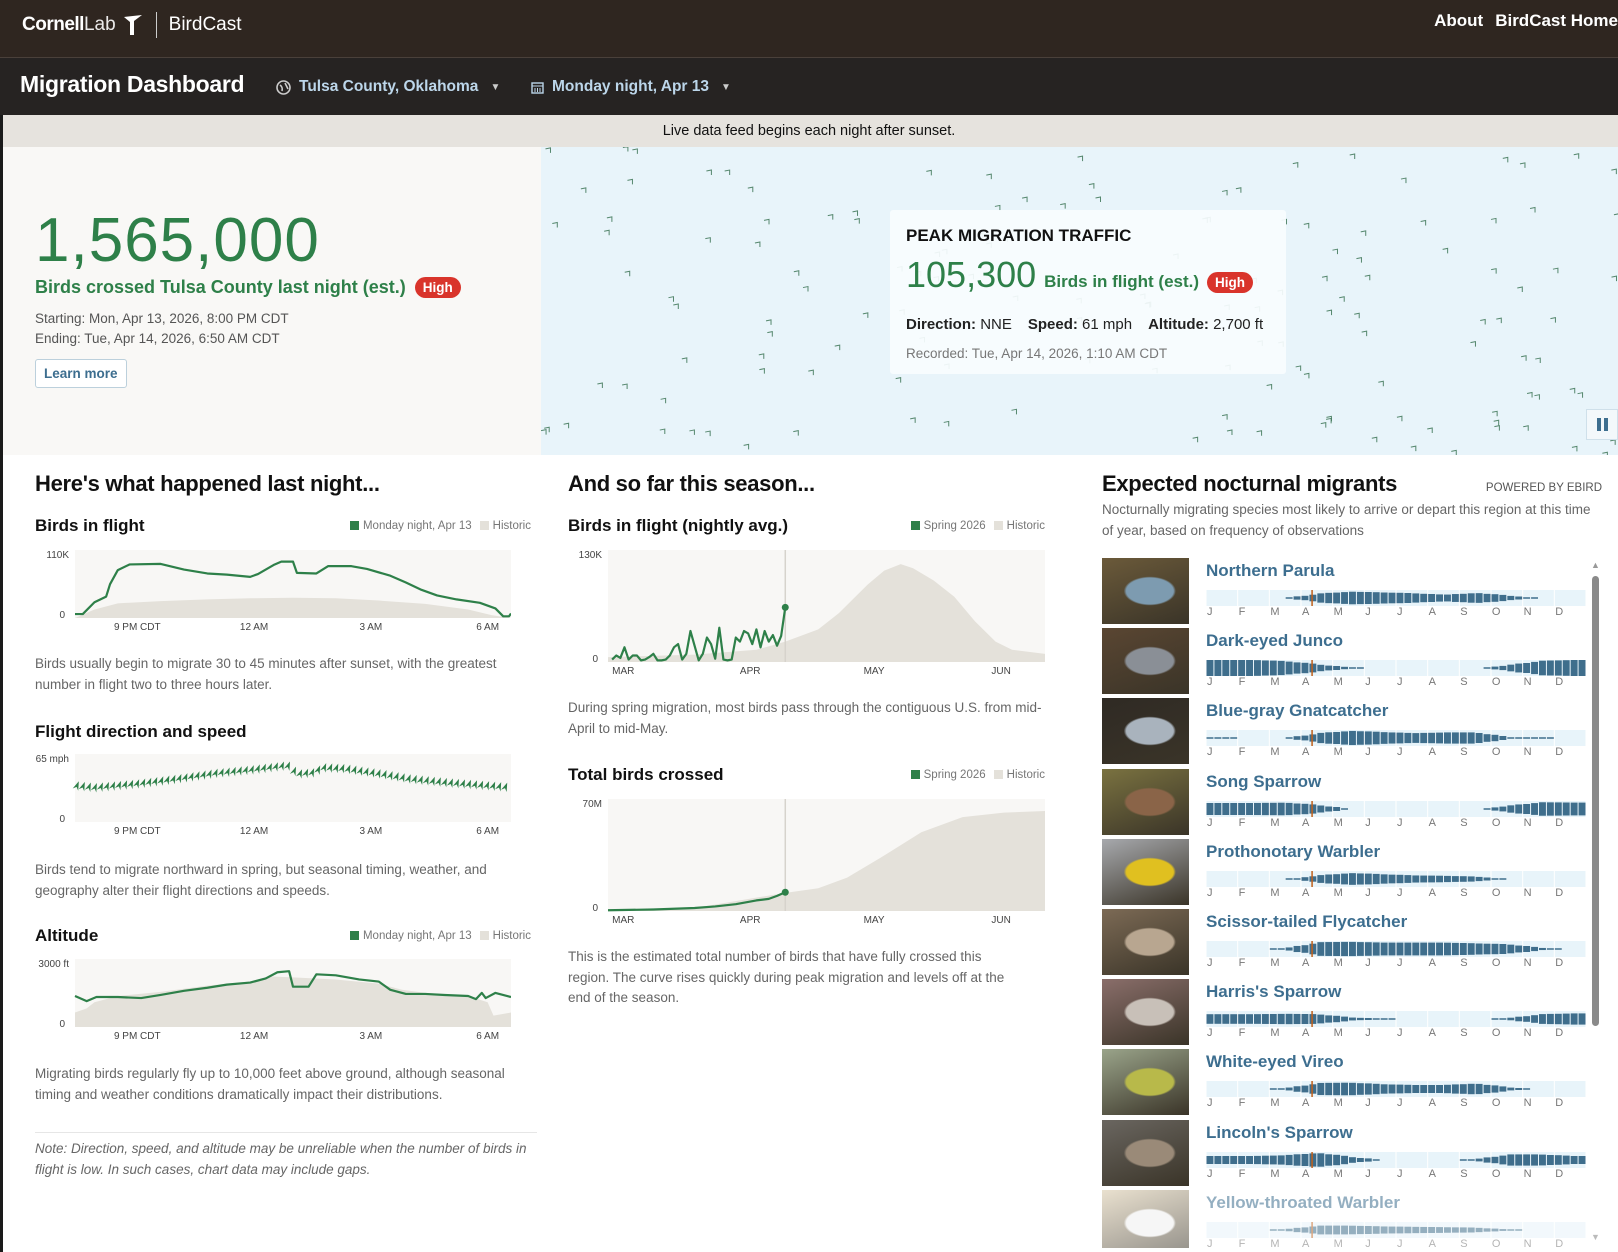  What do you see at coordinates (1396, 1174) in the screenshot?
I see `month-labels: JFMAMJJASOND` at bounding box center [1396, 1174].